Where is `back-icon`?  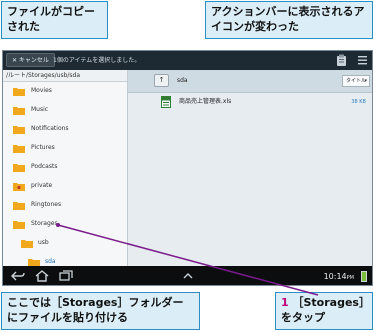 back-icon is located at coordinates (18, 276).